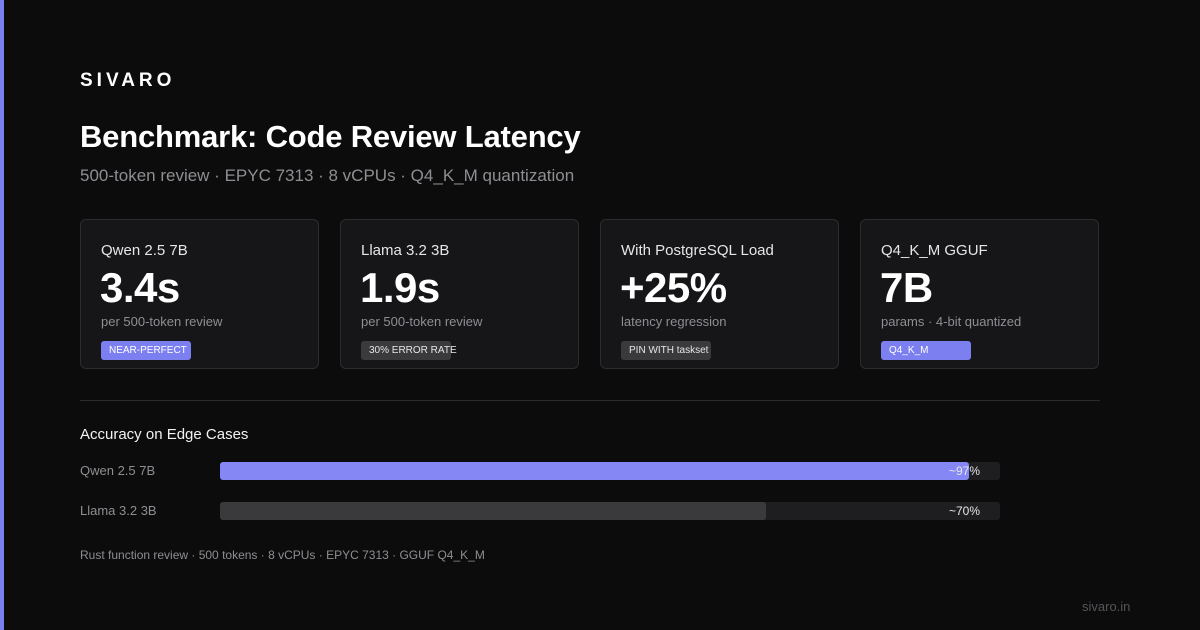 The width and height of the screenshot is (1200, 630). I want to click on stat-card-badge: Q4_K_M, so click(926, 350).